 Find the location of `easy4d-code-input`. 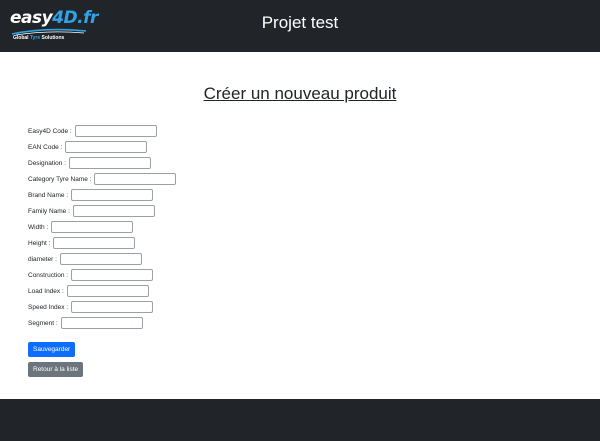

easy4d-code-input is located at coordinates (115, 131).